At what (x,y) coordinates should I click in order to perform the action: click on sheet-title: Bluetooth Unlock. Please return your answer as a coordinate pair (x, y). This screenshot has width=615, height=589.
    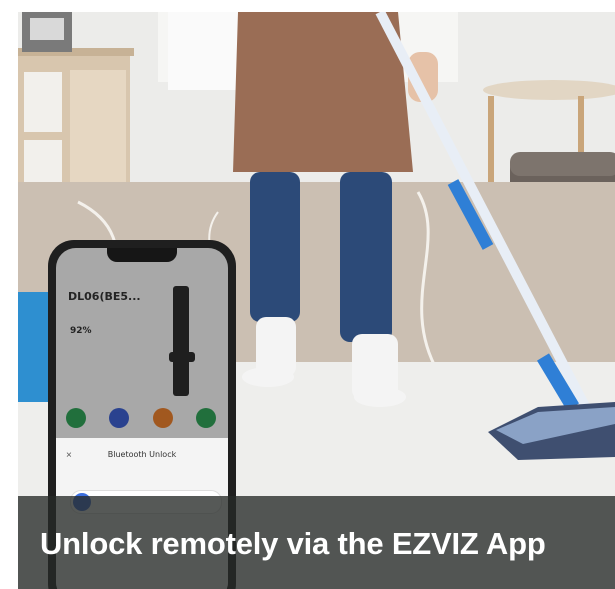
    Looking at the image, I should click on (142, 454).